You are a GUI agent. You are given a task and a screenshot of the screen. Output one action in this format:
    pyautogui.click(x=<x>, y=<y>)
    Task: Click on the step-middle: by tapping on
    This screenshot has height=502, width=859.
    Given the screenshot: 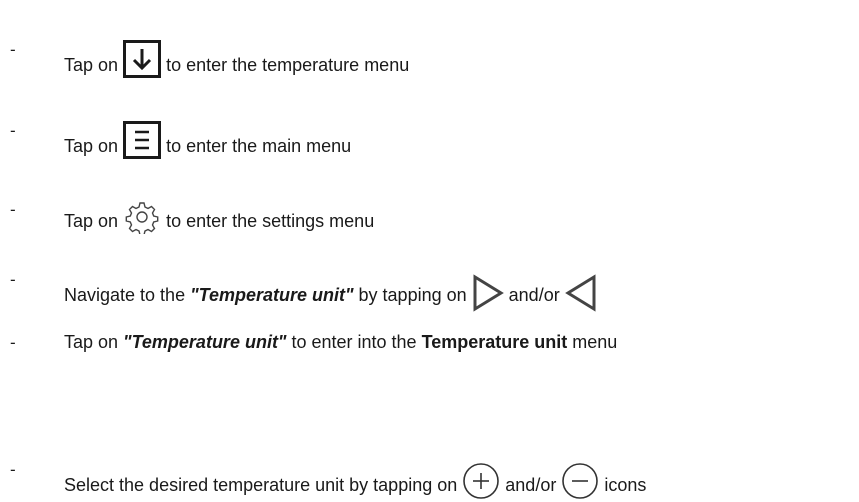 What is the action you would take?
    pyautogui.click(x=410, y=295)
    